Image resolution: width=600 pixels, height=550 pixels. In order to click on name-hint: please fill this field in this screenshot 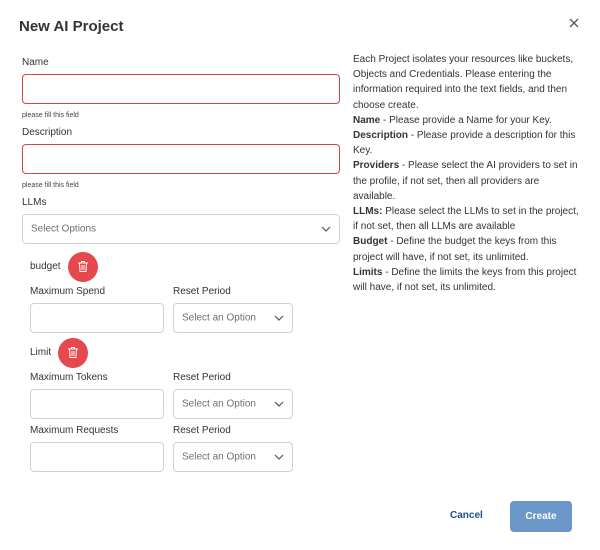, I will do `click(50, 115)`.